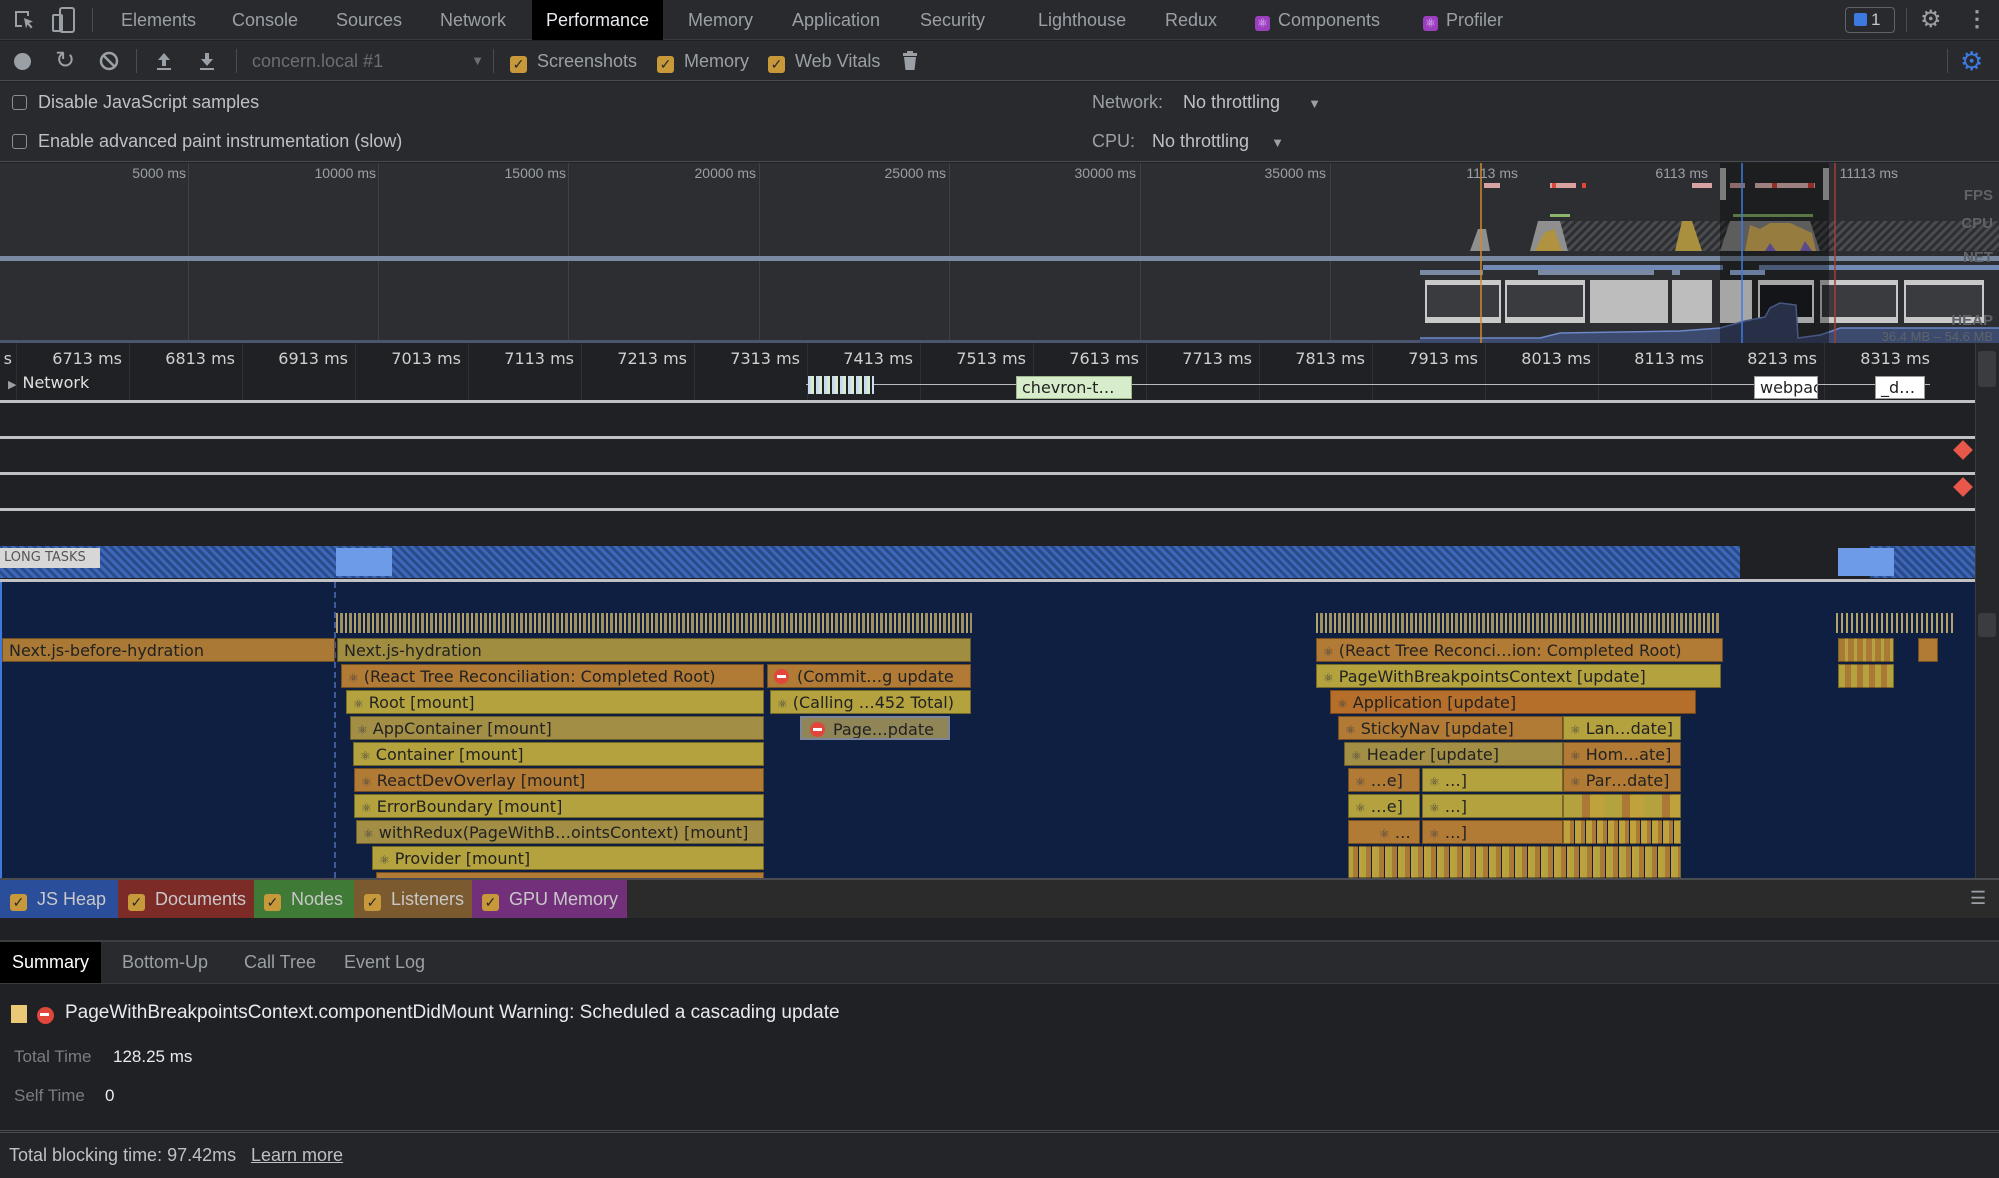  Describe the element at coordinates (1475, 20) in the screenshot. I see `tab-label: Profiler` at that location.